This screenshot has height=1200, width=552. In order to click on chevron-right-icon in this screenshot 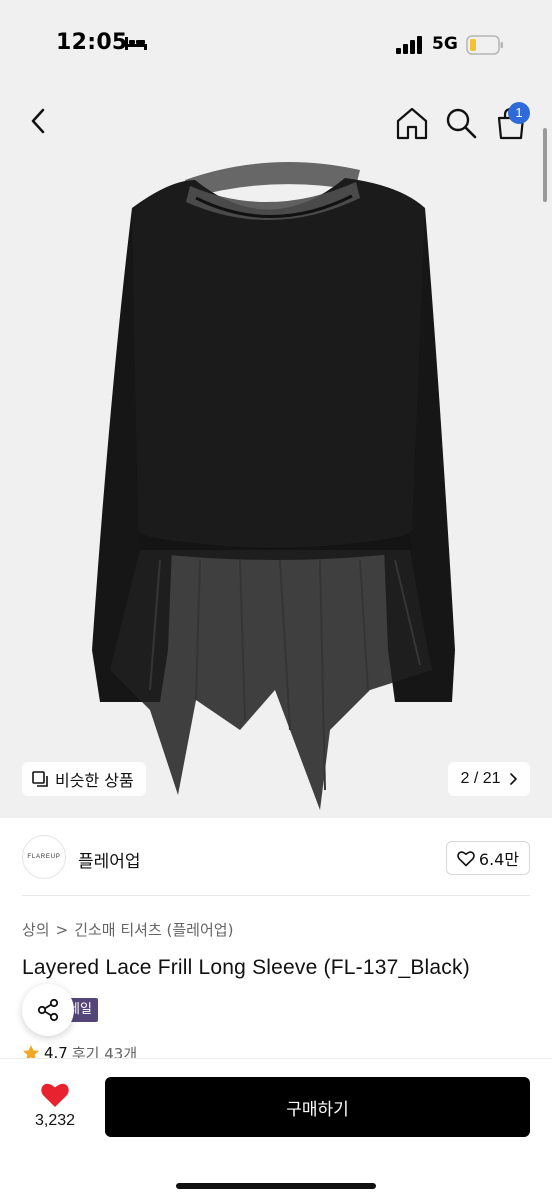, I will do `click(513, 779)`.